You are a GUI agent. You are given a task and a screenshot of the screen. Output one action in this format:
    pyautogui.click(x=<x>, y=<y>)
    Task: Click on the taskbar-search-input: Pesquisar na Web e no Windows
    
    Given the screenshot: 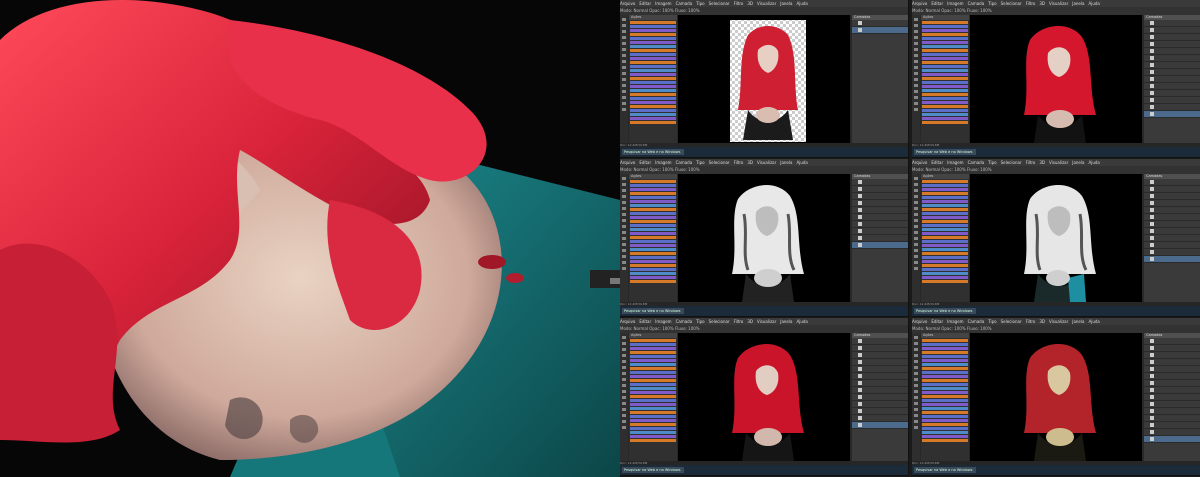 What is the action you would take?
    pyautogui.click(x=653, y=470)
    